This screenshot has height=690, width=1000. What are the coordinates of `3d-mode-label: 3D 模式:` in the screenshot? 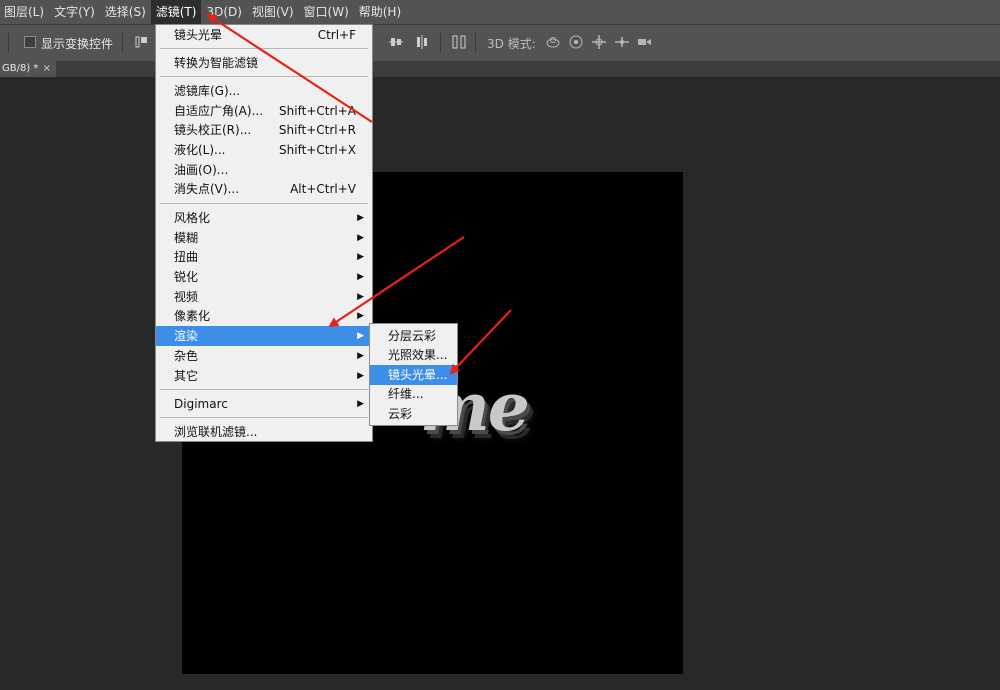 It's located at (511, 44).